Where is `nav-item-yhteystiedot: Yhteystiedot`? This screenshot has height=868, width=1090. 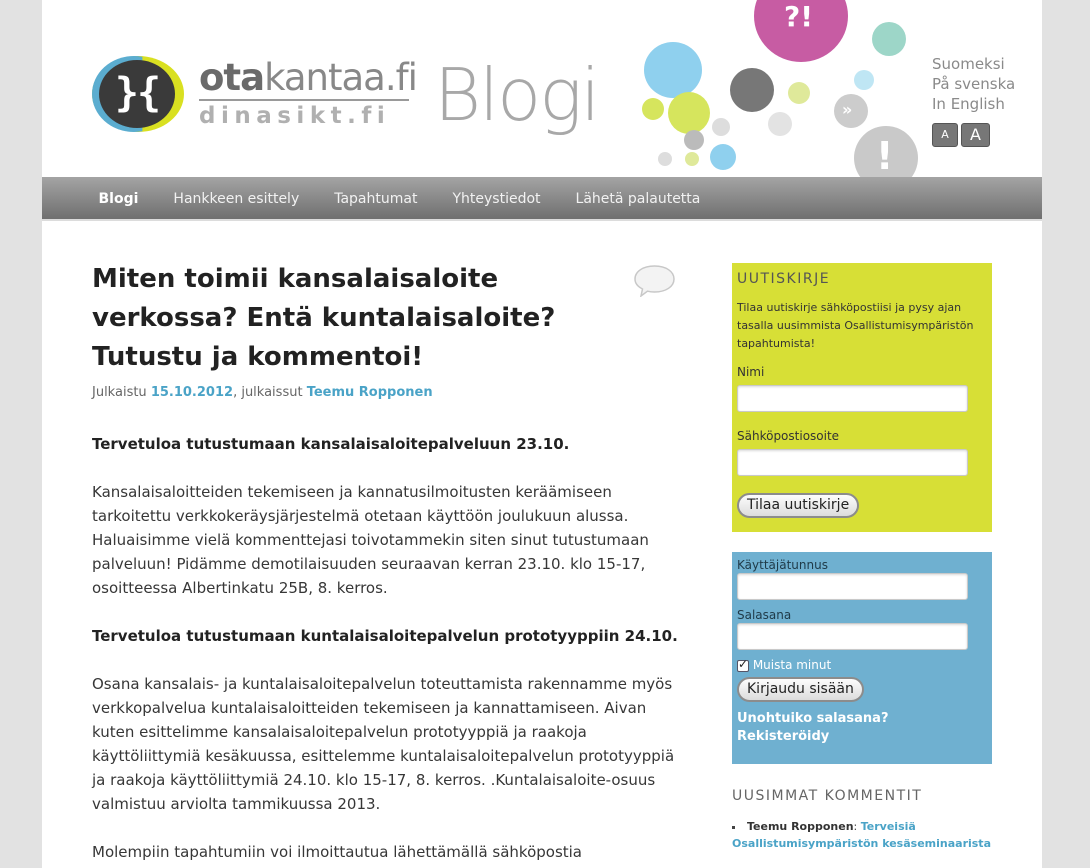 nav-item-yhteystiedot: Yhteystiedot is located at coordinates (496, 199).